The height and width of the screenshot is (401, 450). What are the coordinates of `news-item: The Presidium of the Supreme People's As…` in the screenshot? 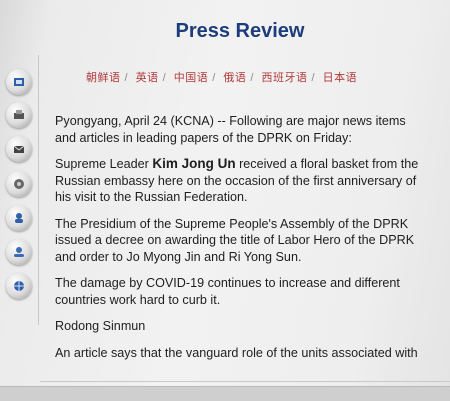 It's located at (235, 240).